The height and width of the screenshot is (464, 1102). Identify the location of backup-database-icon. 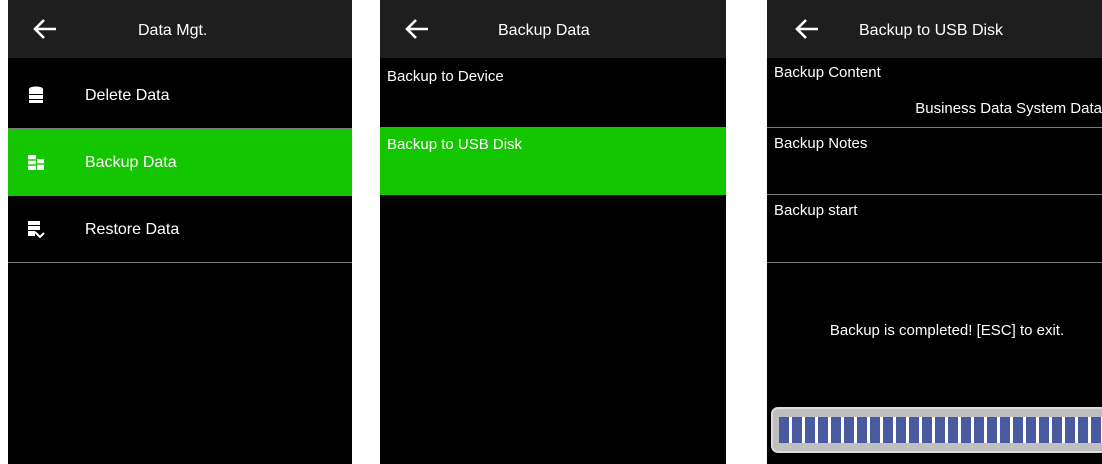
(36, 162).